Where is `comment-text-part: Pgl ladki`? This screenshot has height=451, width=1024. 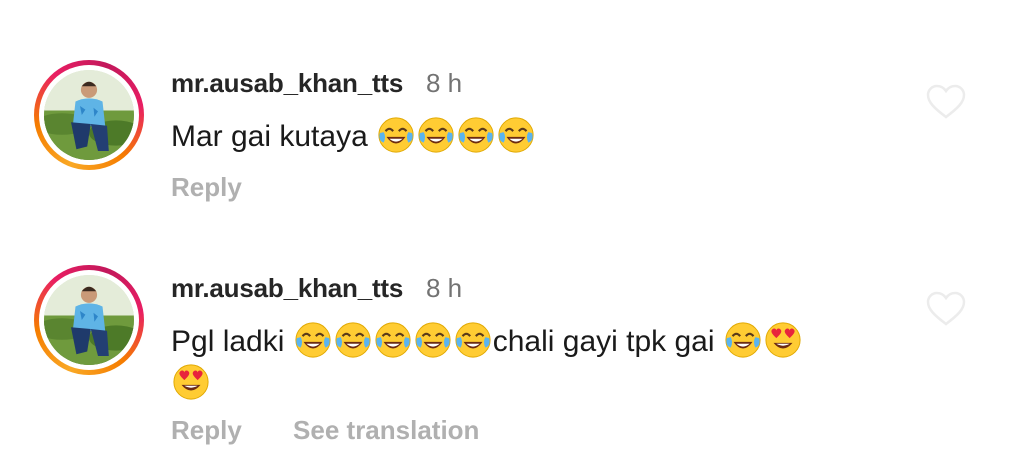 comment-text-part: Pgl ladki is located at coordinates (232, 341).